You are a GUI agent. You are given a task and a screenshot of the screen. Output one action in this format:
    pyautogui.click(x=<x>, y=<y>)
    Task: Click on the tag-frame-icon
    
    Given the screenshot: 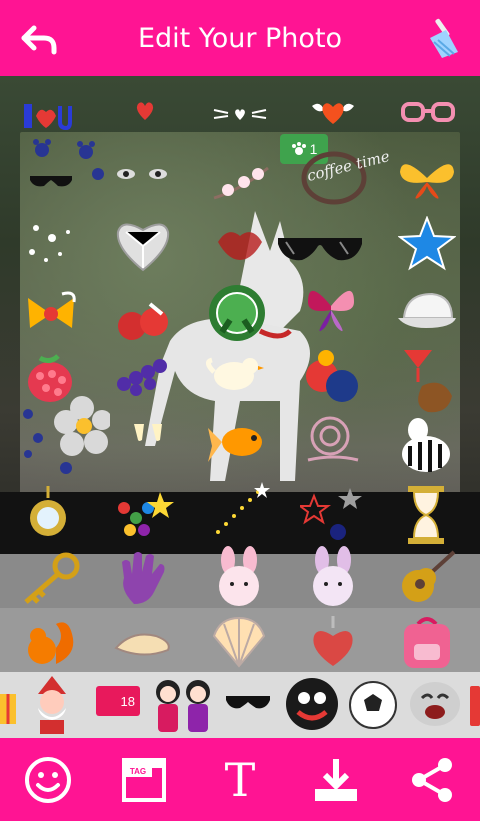 What is the action you would take?
    pyautogui.click(x=144, y=779)
    